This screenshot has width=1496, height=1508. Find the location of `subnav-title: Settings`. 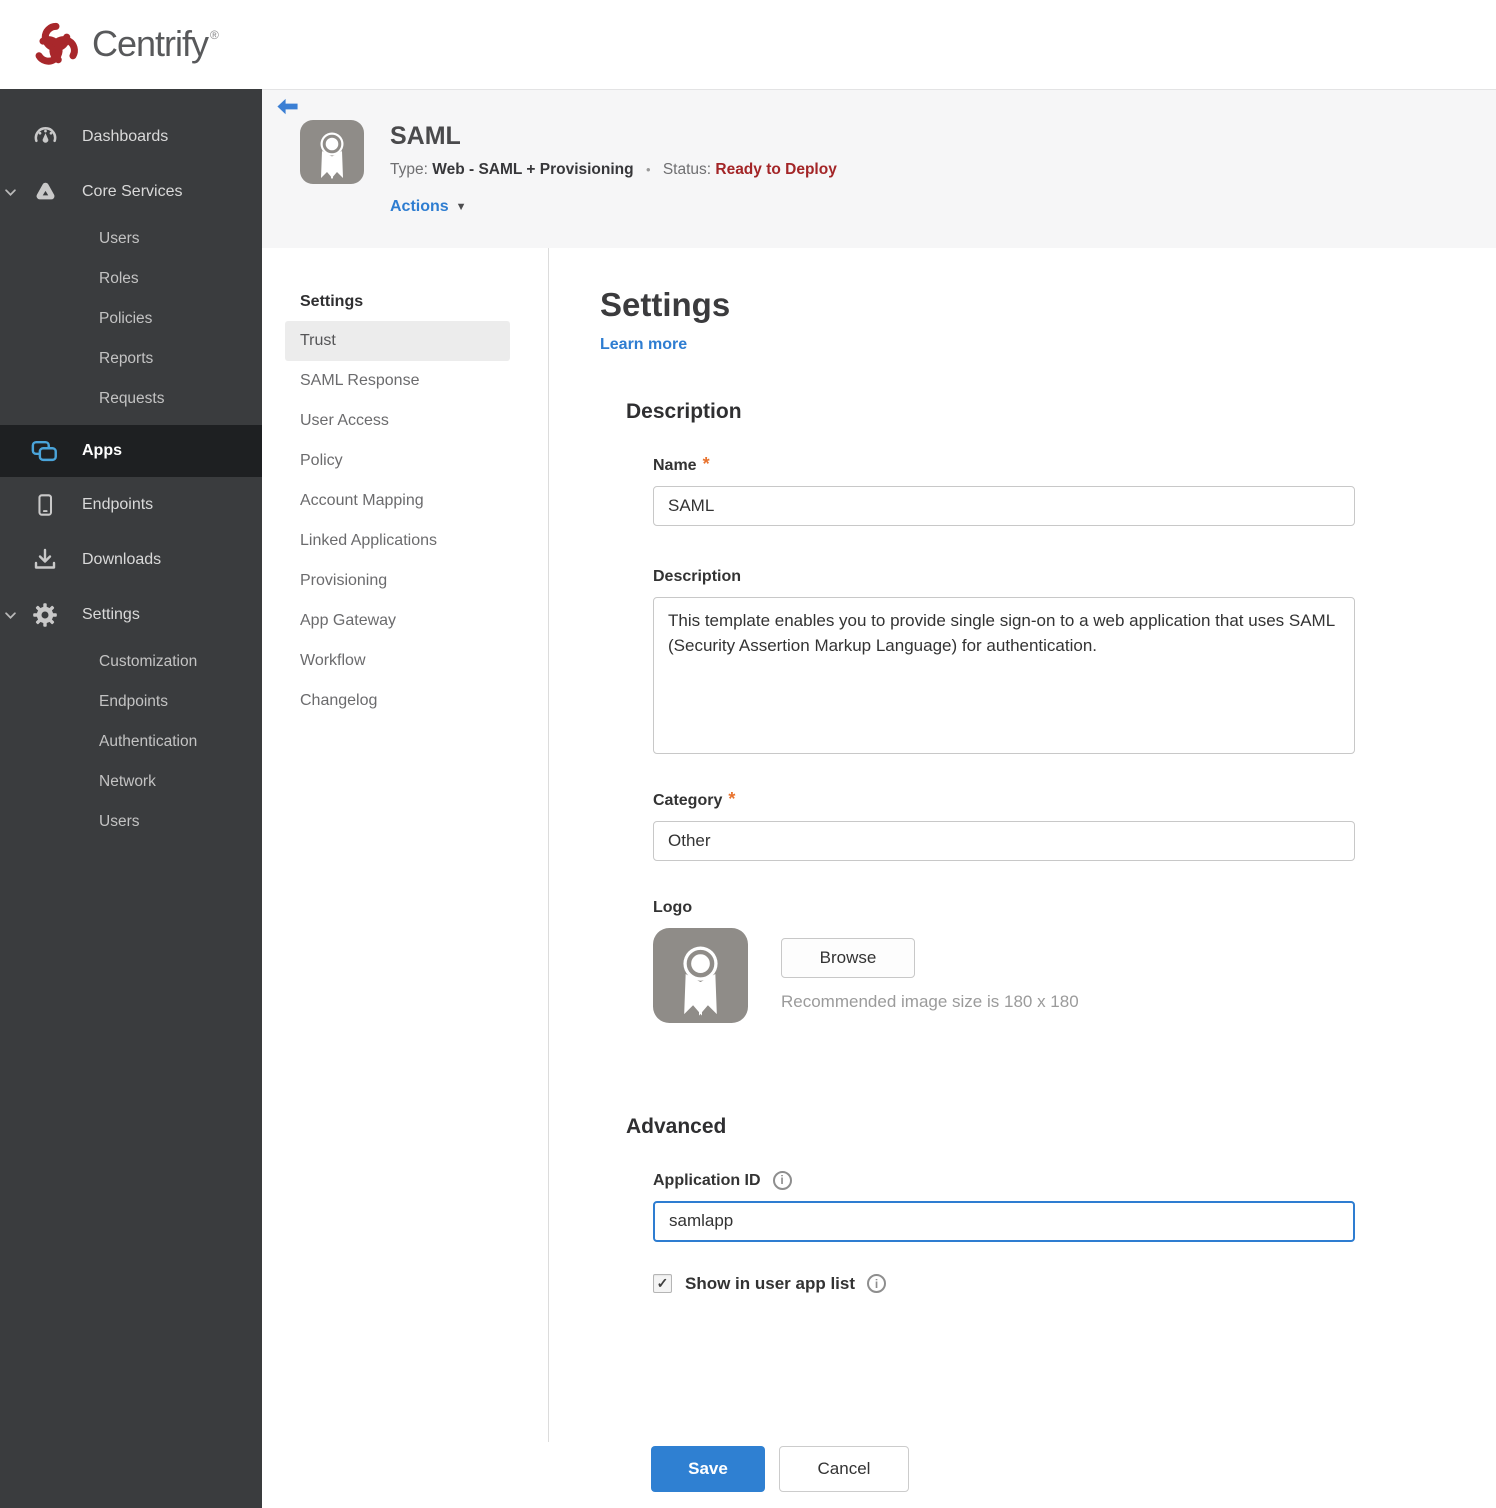

subnav-title: Settings is located at coordinates (332, 301).